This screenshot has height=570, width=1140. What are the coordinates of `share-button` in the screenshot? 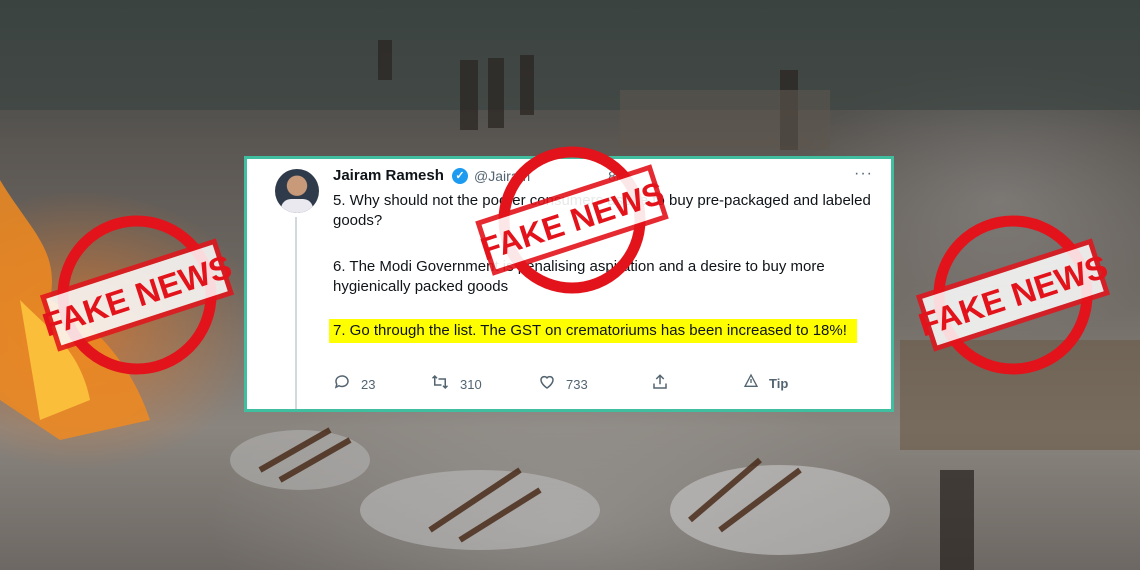 It's located at (660, 384).